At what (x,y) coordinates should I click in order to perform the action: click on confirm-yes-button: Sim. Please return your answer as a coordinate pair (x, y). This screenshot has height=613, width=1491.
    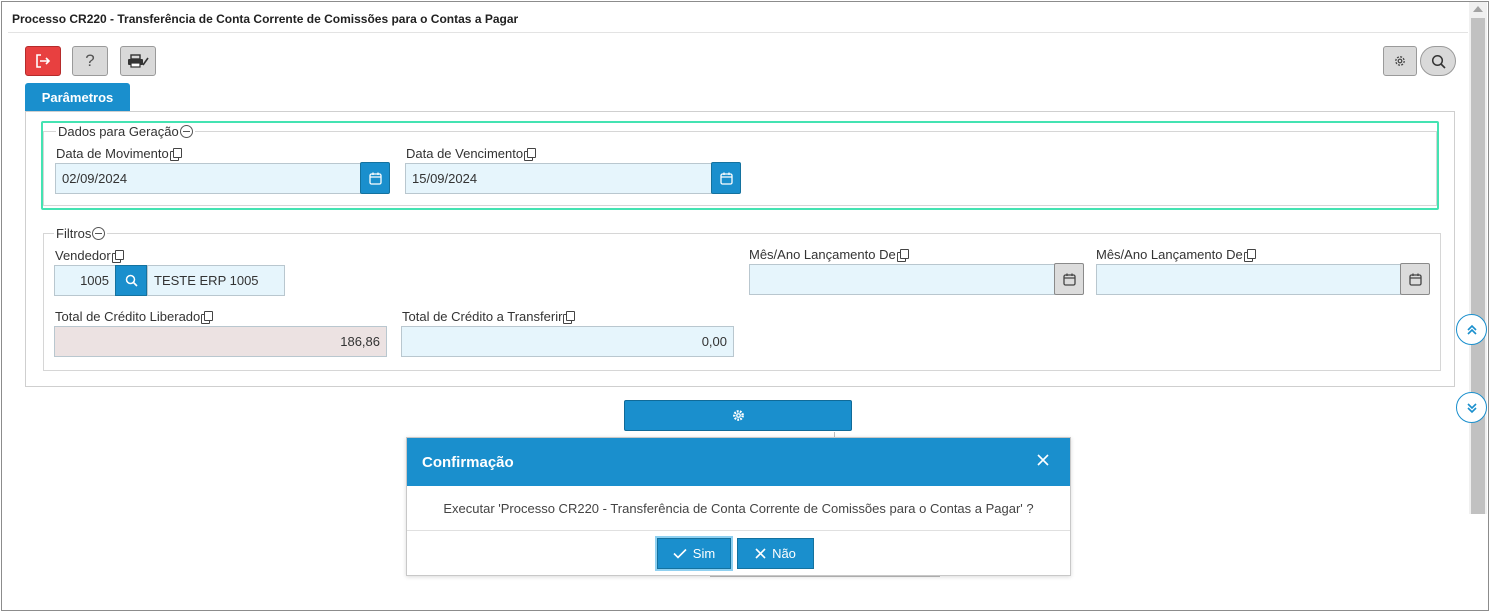
    Looking at the image, I should click on (694, 553).